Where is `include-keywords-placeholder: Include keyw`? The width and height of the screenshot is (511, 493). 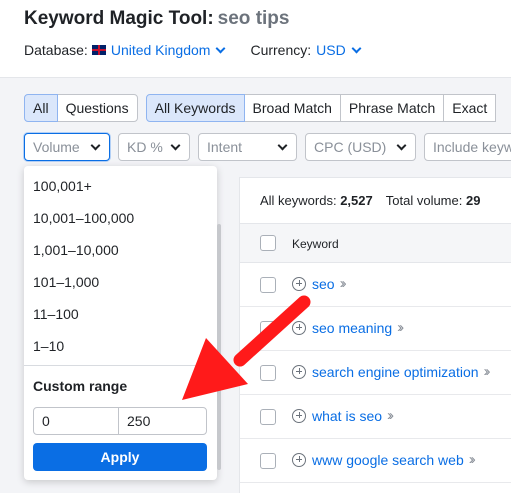 include-keywords-placeholder: Include keyw is located at coordinates (472, 147).